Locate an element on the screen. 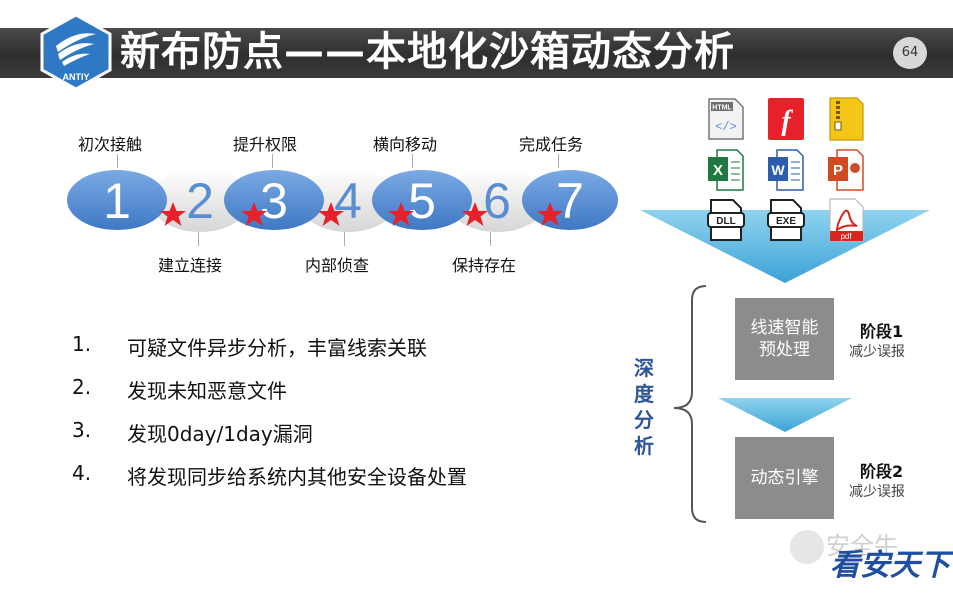 This screenshot has height=594, width=953. page-number-badge: 64 is located at coordinates (910, 53).